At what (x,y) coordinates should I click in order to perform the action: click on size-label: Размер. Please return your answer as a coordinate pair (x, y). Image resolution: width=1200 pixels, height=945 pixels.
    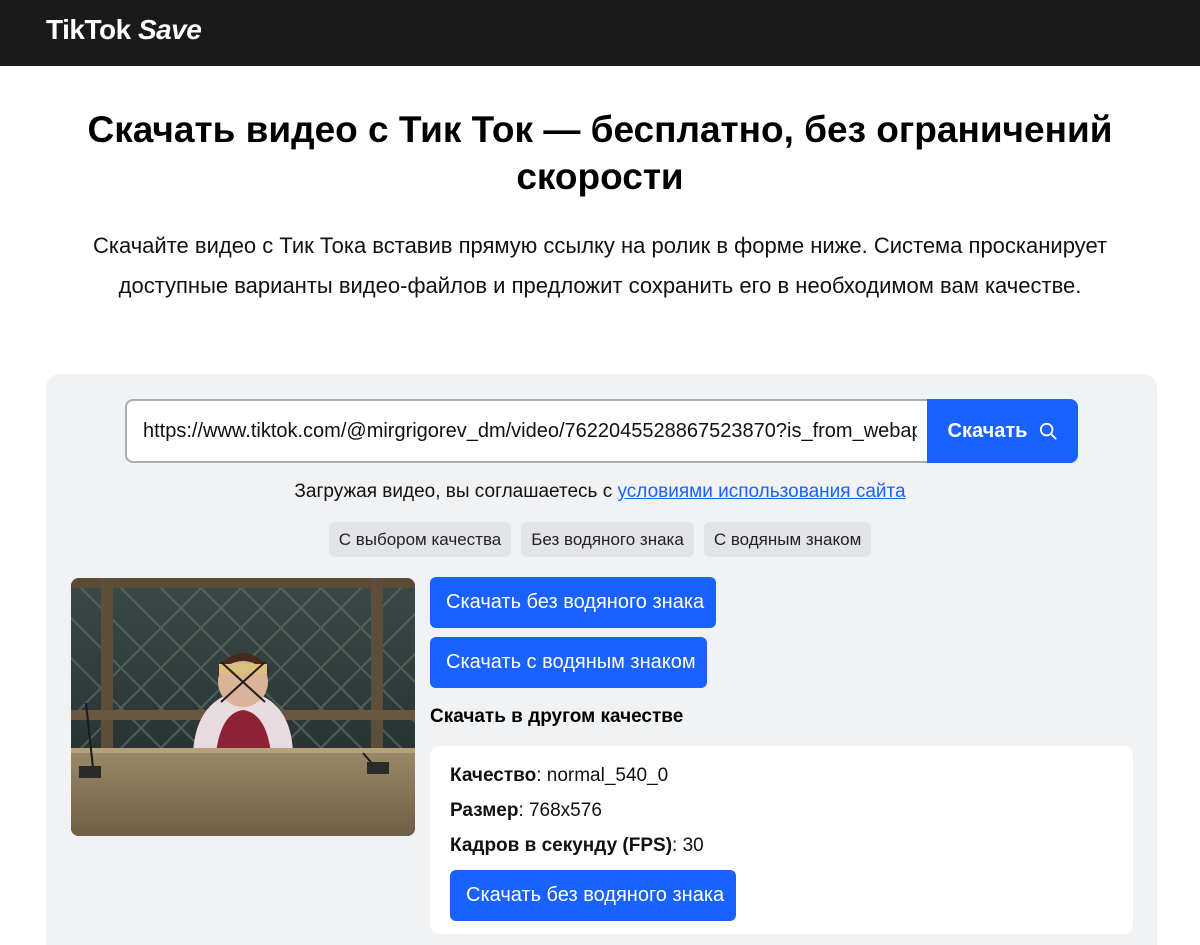
    Looking at the image, I should click on (484, 810).